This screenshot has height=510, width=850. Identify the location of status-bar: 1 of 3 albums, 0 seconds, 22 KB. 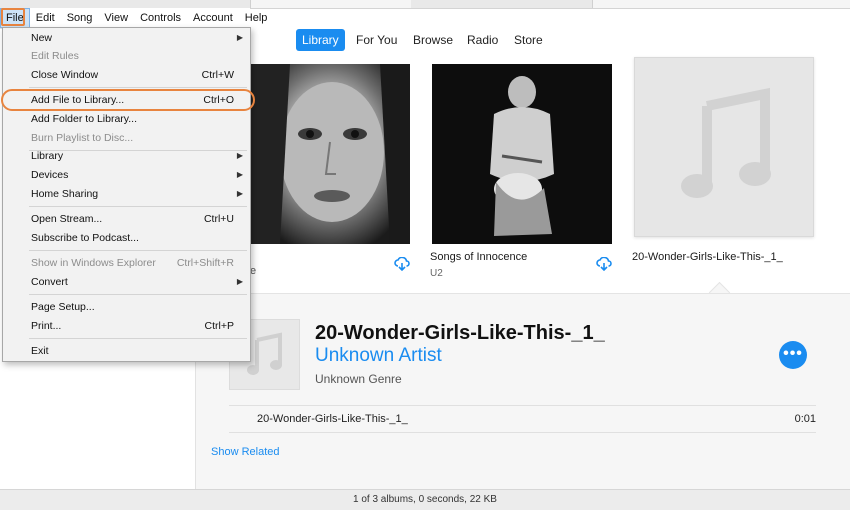
(425, 499).